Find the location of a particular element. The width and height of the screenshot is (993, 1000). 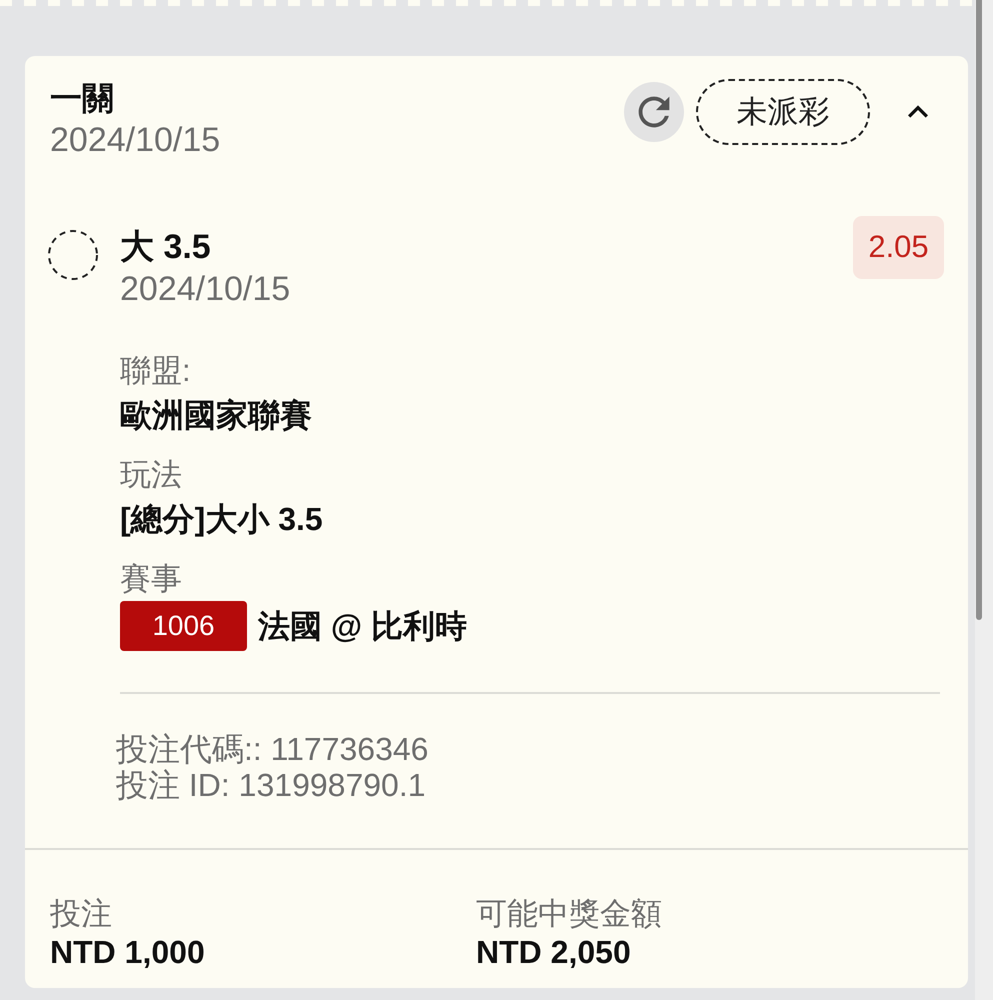

summary-label: 可能中獎金額 is located at coordinates (569, 914).